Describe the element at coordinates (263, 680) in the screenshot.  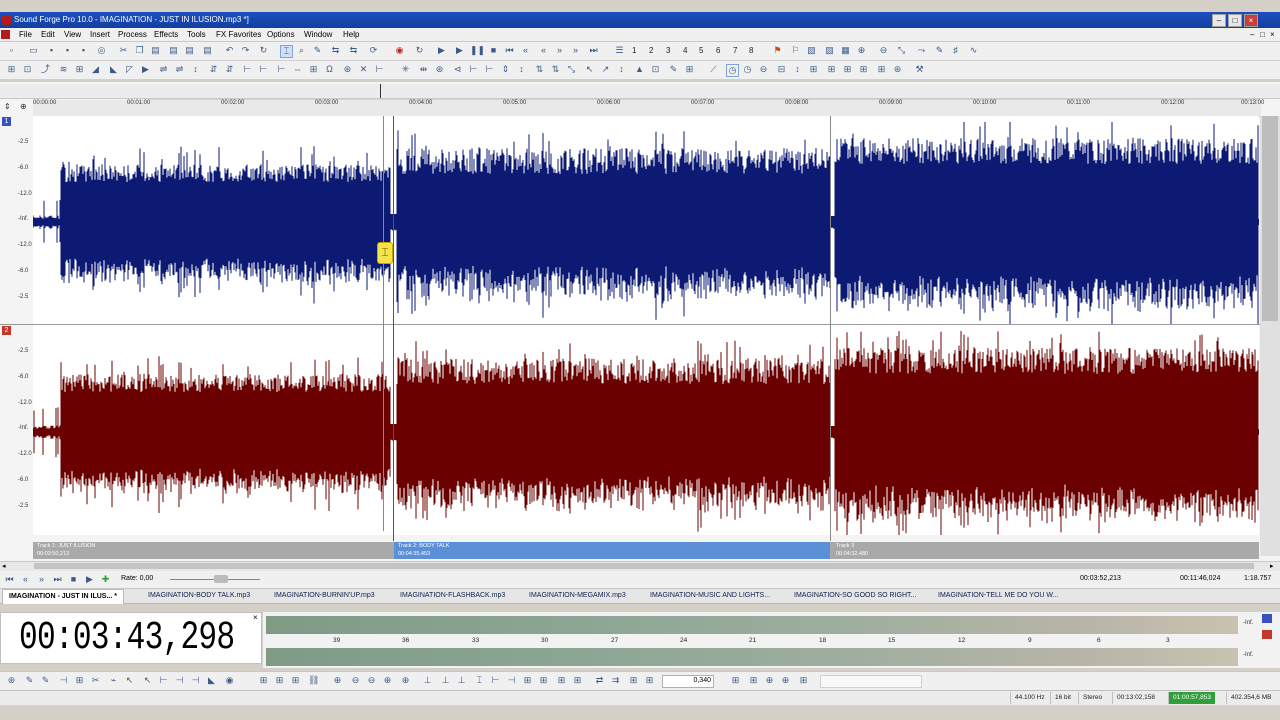
I see `group-icon: ⊞` at that location.